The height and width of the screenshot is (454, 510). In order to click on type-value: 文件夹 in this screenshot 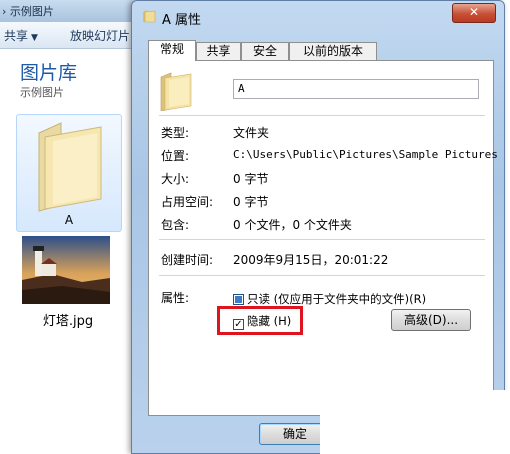, I will do `click(251, 133)`.